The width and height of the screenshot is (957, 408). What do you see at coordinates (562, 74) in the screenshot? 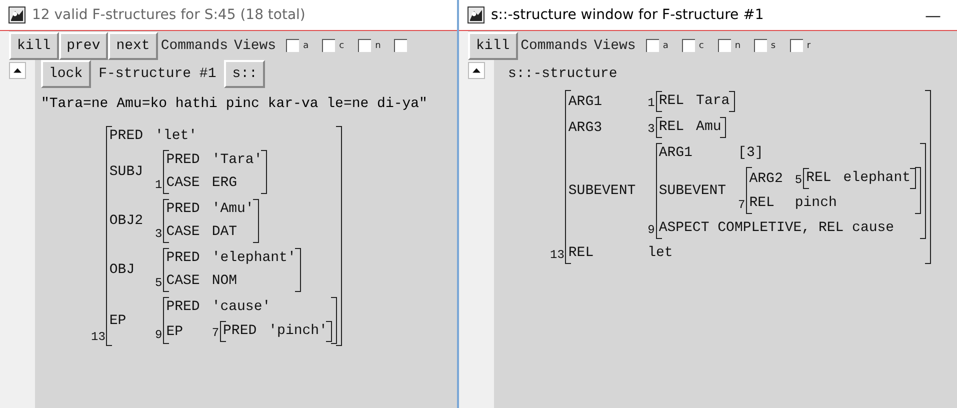
I see `structure-label: s::-structure` at bounding box center [562, 74].